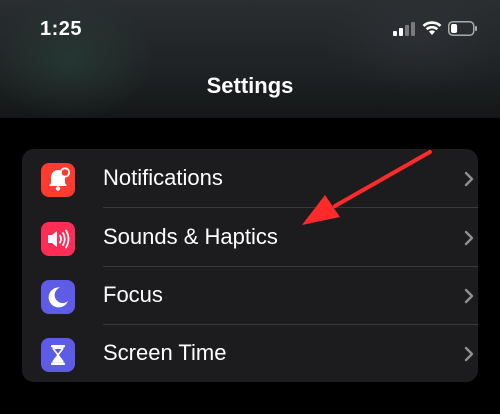 The width and height of the screenshot is (500, 414). I want to click on speaker-icon, so click(58, 239).